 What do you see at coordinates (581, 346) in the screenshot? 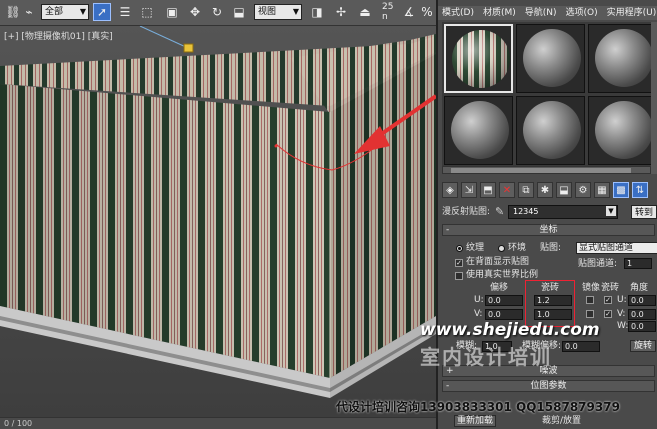
I see `blur-offset-spinner: 0.0` at bounding box center [581, 346].